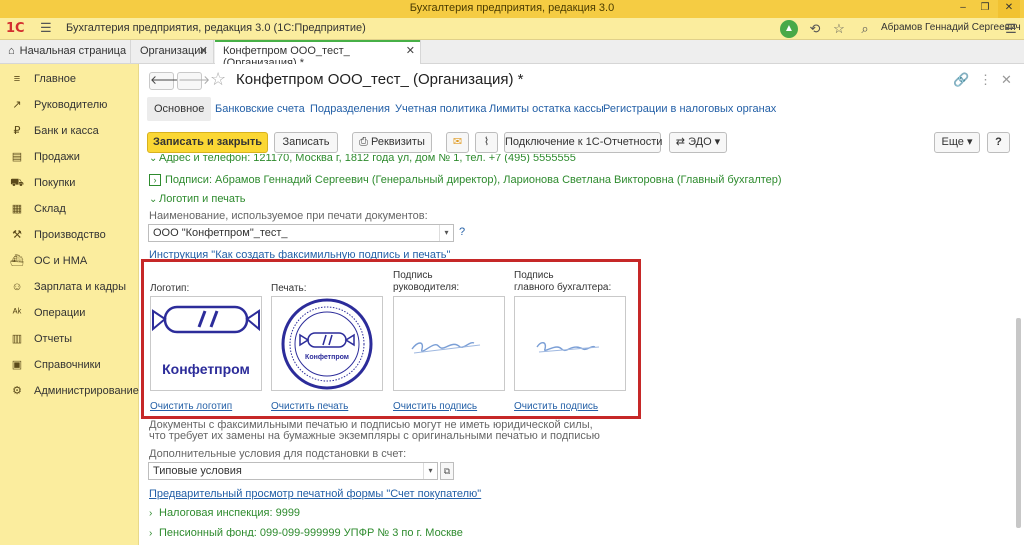 The height and width of the screenshot is (545, 1024). What do you see at coordinates (197, 199) in the screenshot?
I see `logo-section-header: ⌄ Логотип и печать` at bounding box center [197, 199].